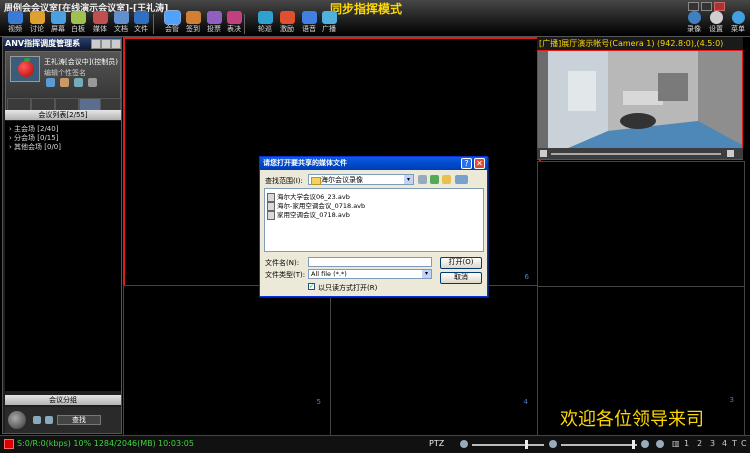 Image resolution: width=750 pixels, height=453 pixels. Describe the element at coordinates (686, 443) in the screenshot. I see `layout-1-button: 1` at that location.